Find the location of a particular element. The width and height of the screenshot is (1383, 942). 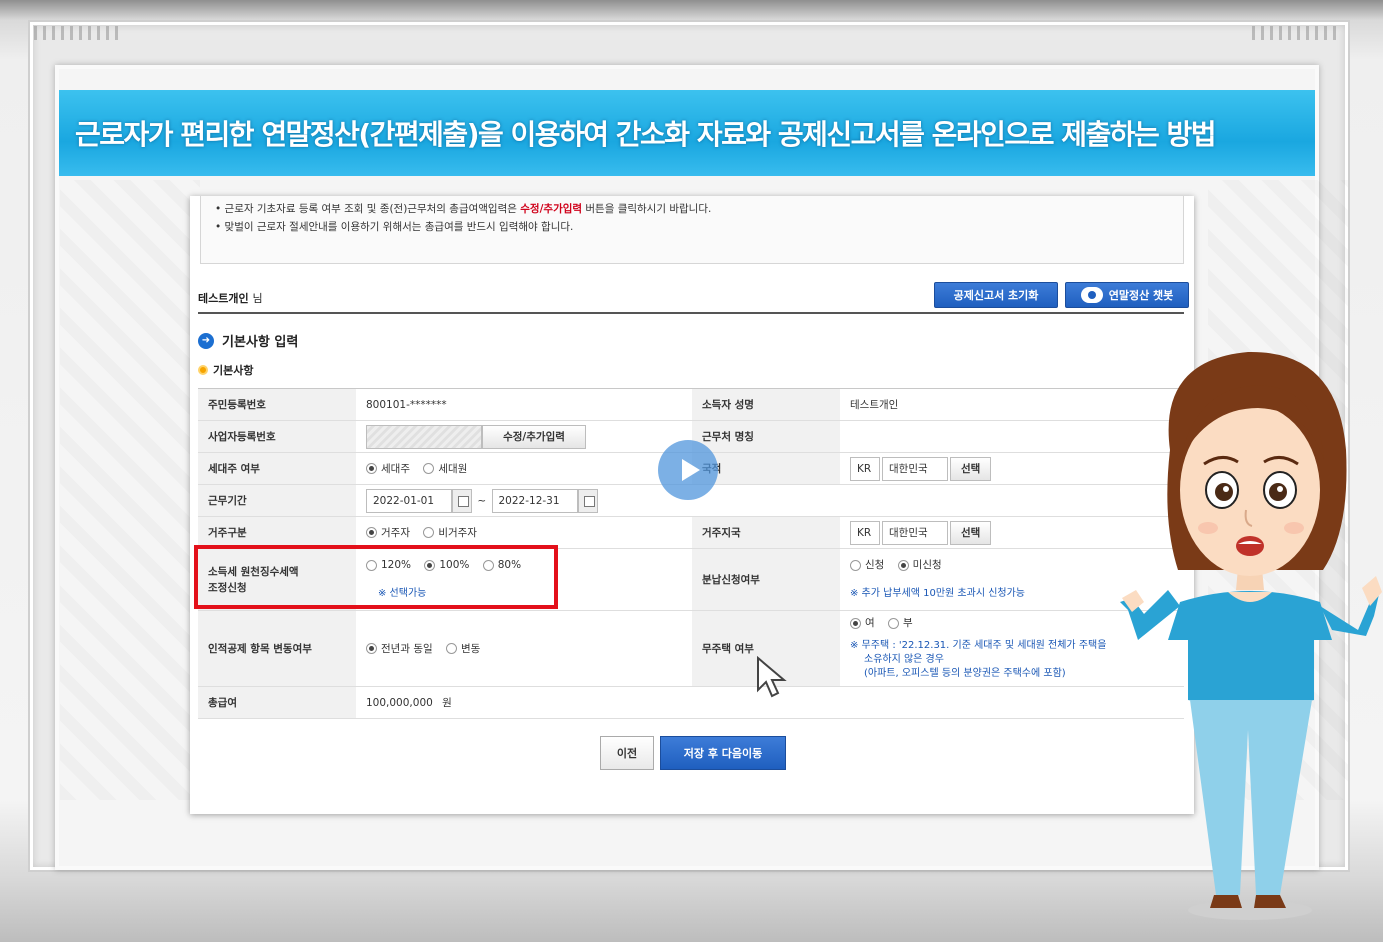

radio-label: 100% is located at coordinates (454, 565).